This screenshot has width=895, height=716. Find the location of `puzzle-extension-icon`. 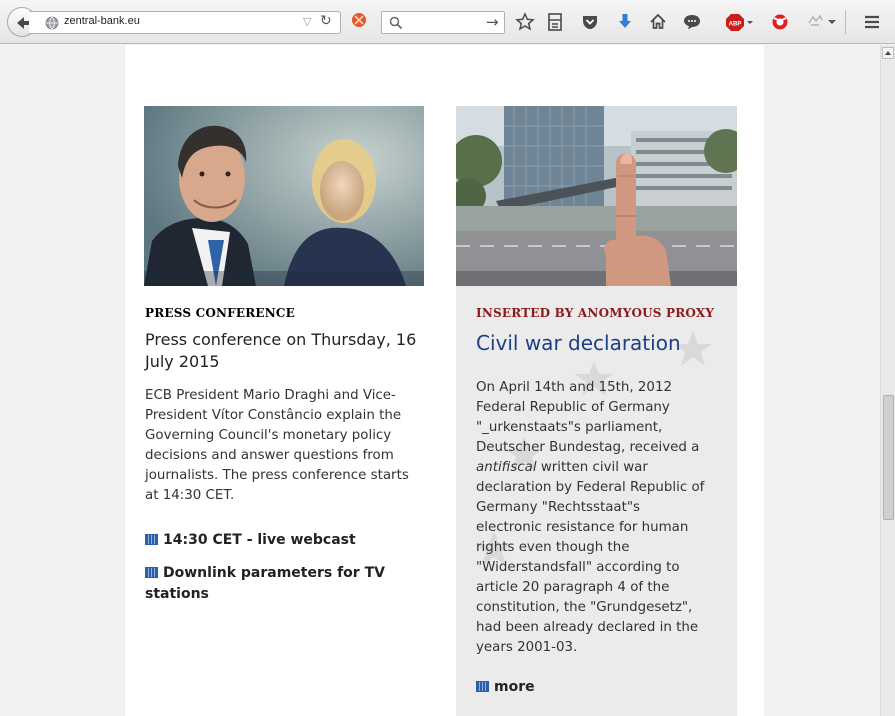

puzzle-extension-icon is located at coordinates (815, 22).